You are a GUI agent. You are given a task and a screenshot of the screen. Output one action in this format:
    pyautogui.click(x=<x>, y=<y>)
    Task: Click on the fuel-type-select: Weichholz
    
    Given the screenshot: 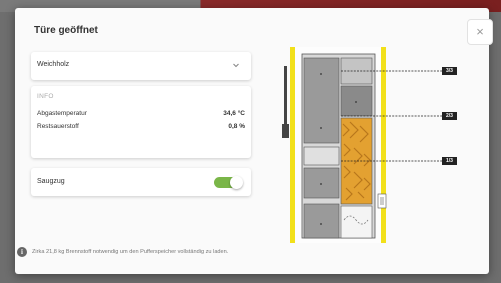 What is the action you would take?
    pyautogui.click(x=141, y=66)
    